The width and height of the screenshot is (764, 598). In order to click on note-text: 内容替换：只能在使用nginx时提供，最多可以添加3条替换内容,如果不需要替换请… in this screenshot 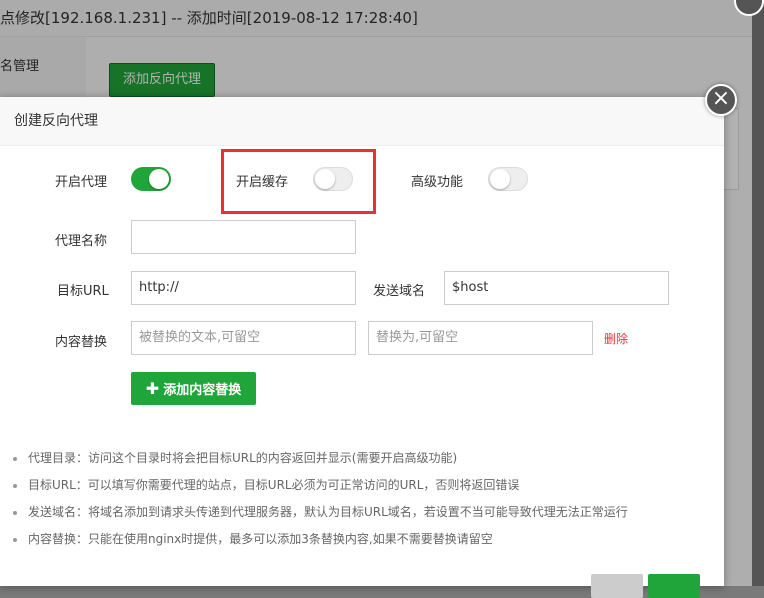, I will do `click(260, 539)`.